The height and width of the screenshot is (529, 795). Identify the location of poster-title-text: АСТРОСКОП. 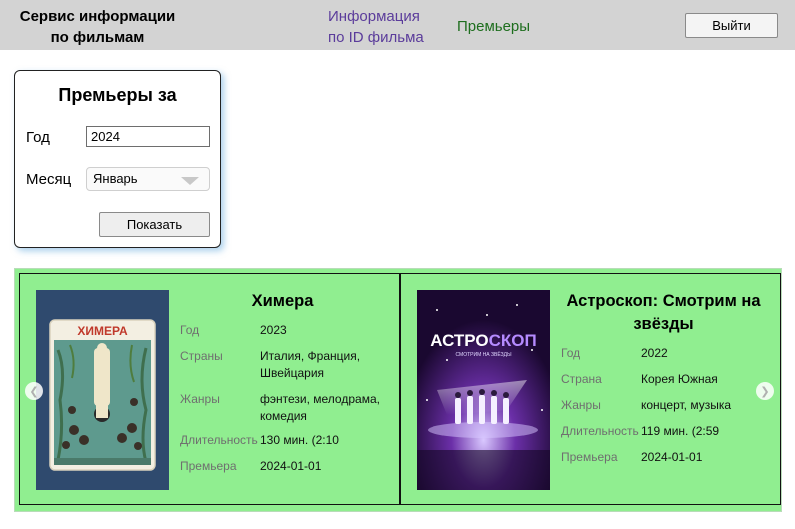
(483, 340).